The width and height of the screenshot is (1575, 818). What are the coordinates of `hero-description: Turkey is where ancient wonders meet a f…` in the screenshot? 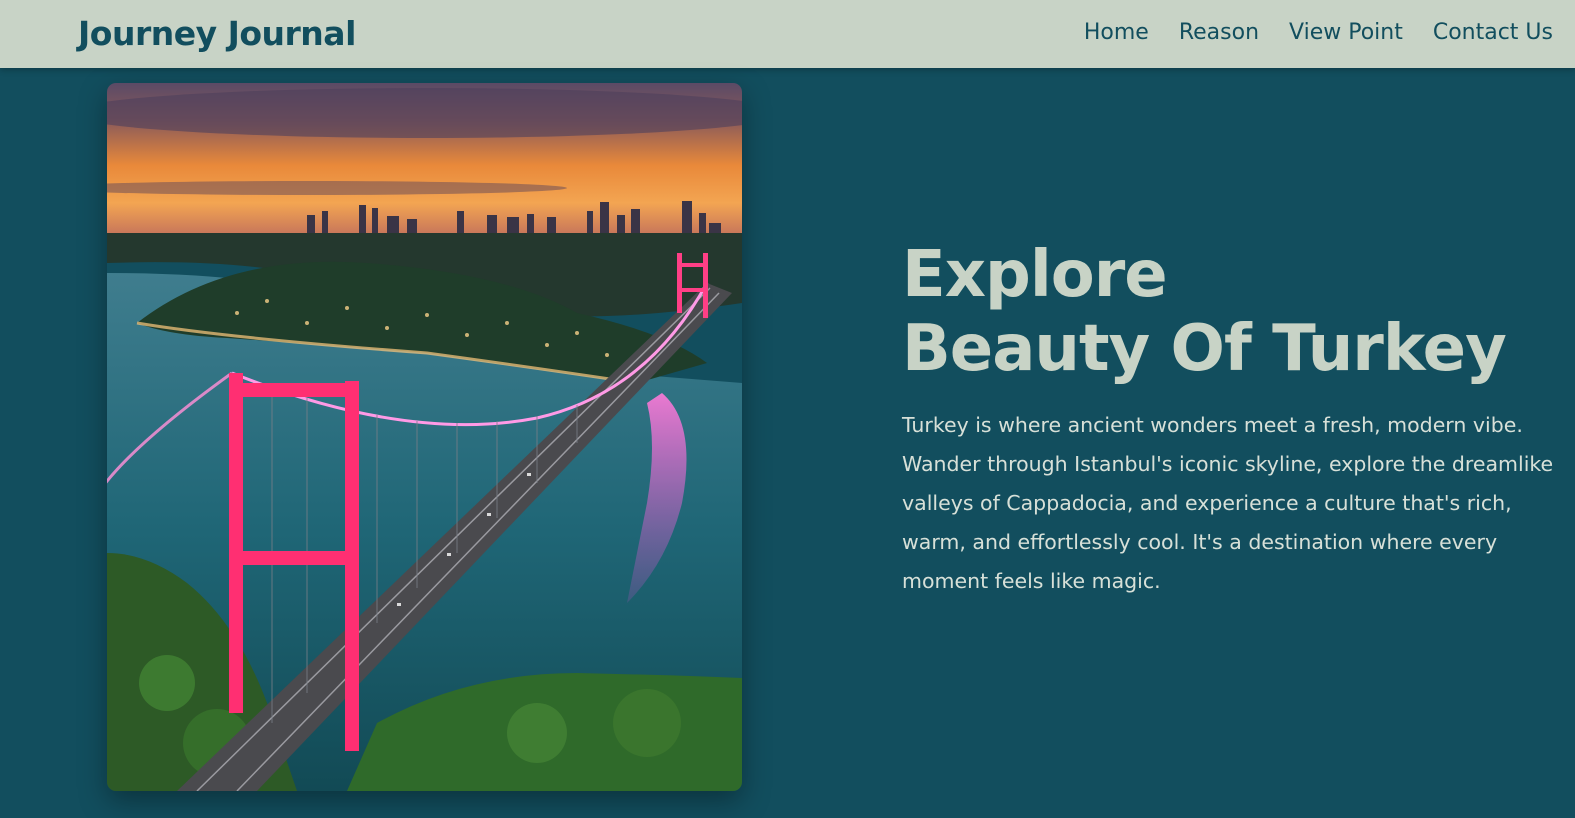 It's located at (1228, 503).